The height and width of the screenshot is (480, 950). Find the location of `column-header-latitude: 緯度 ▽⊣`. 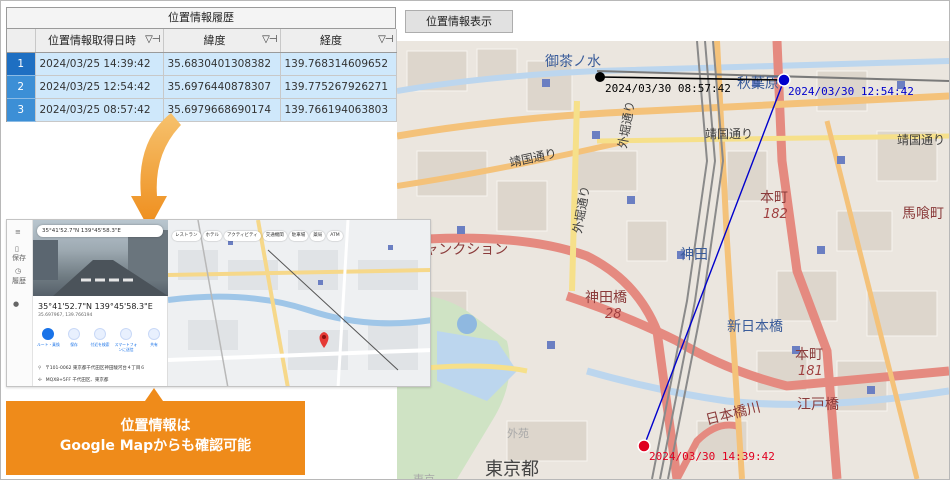

column-header-latitude: 緯度 ▽⊣ is located at coordinates (222, 41).